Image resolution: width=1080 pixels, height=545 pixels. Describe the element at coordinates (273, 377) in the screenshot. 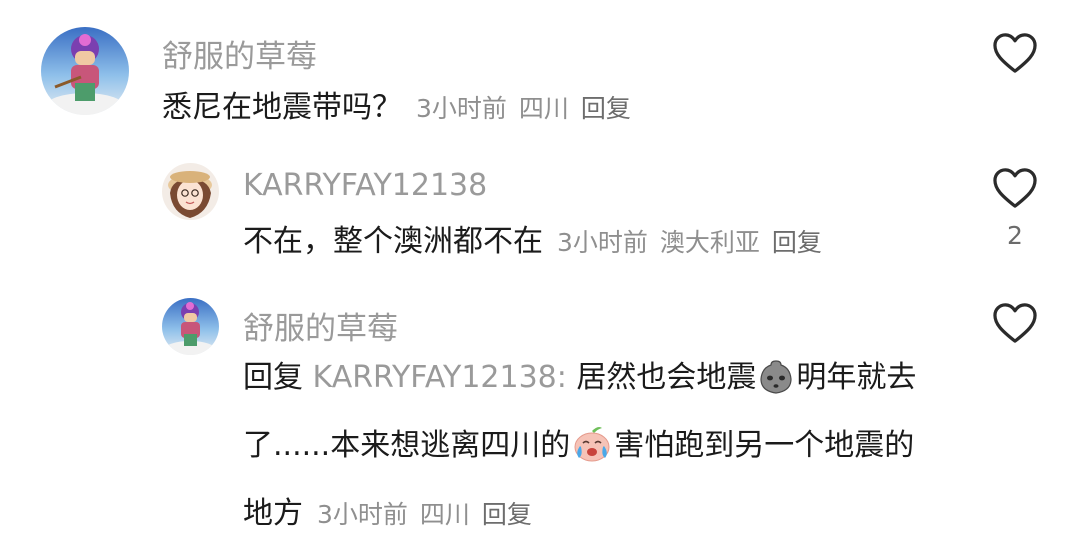

I see `reply-prefix: 回复` at that location.